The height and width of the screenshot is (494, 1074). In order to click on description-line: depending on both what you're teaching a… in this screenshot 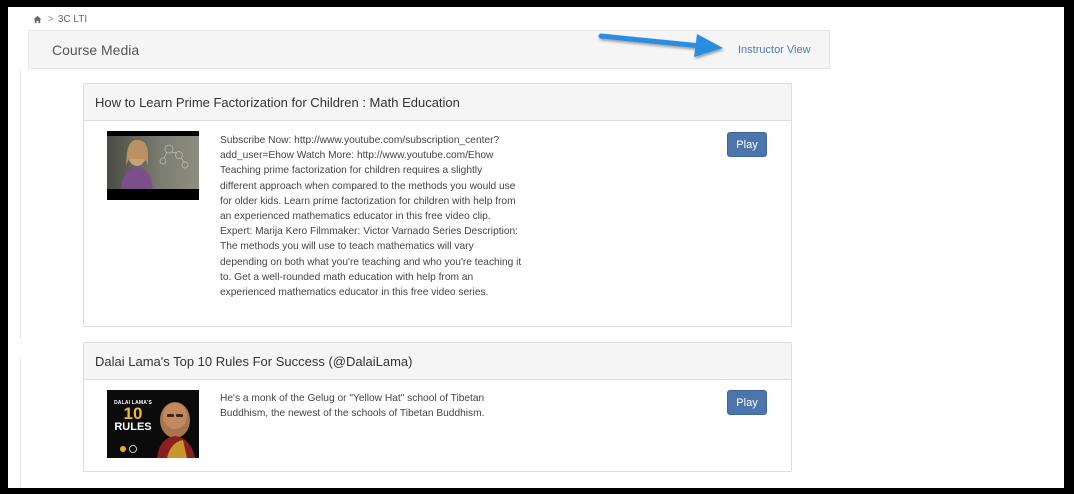, I will do `click(371, 262)`.